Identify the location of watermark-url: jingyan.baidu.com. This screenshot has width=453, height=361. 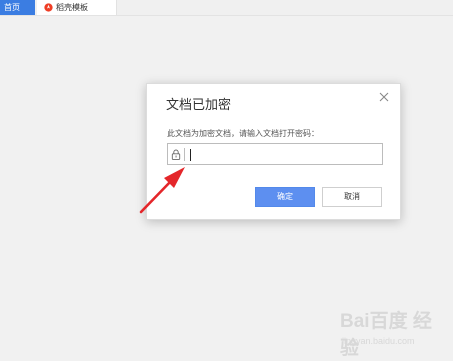
(378, 341).